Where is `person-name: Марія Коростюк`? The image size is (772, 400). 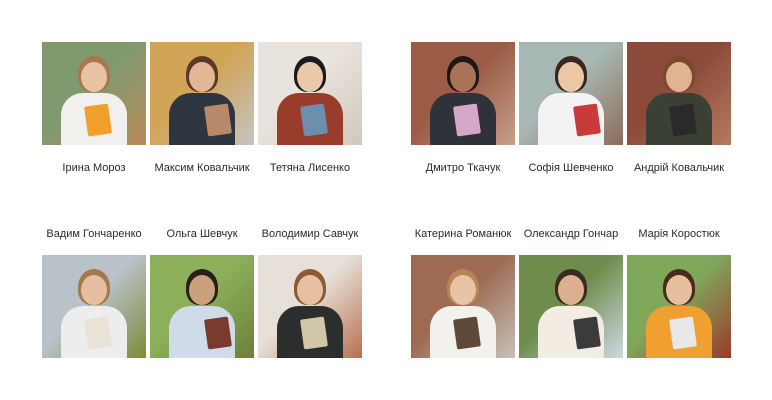 person-name: Марія Коростюк is located at coordinates (679, 234).